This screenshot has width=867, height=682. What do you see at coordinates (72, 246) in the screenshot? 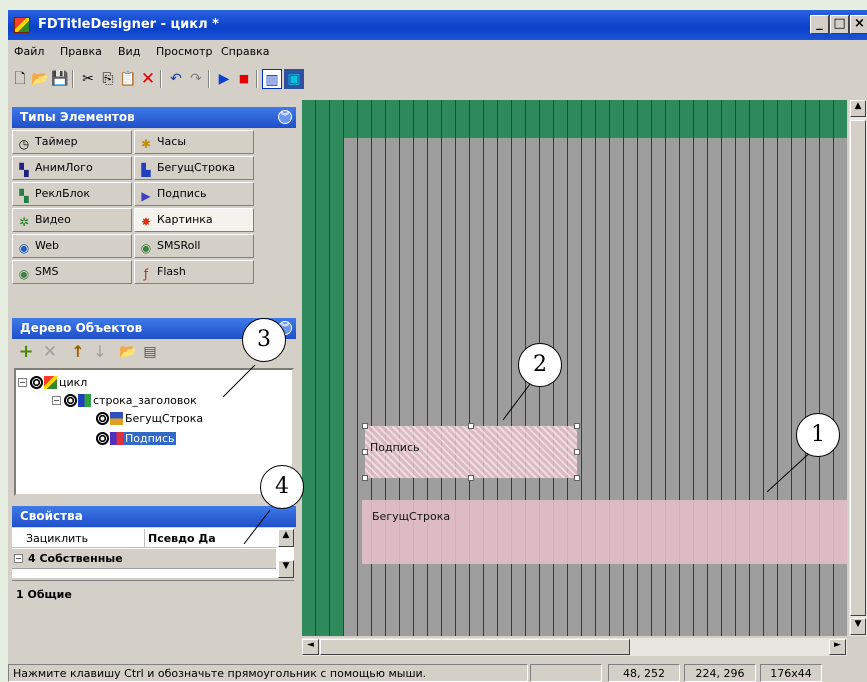
I see `element-type-button: ◉ Web` at bounding box center [72, 246].